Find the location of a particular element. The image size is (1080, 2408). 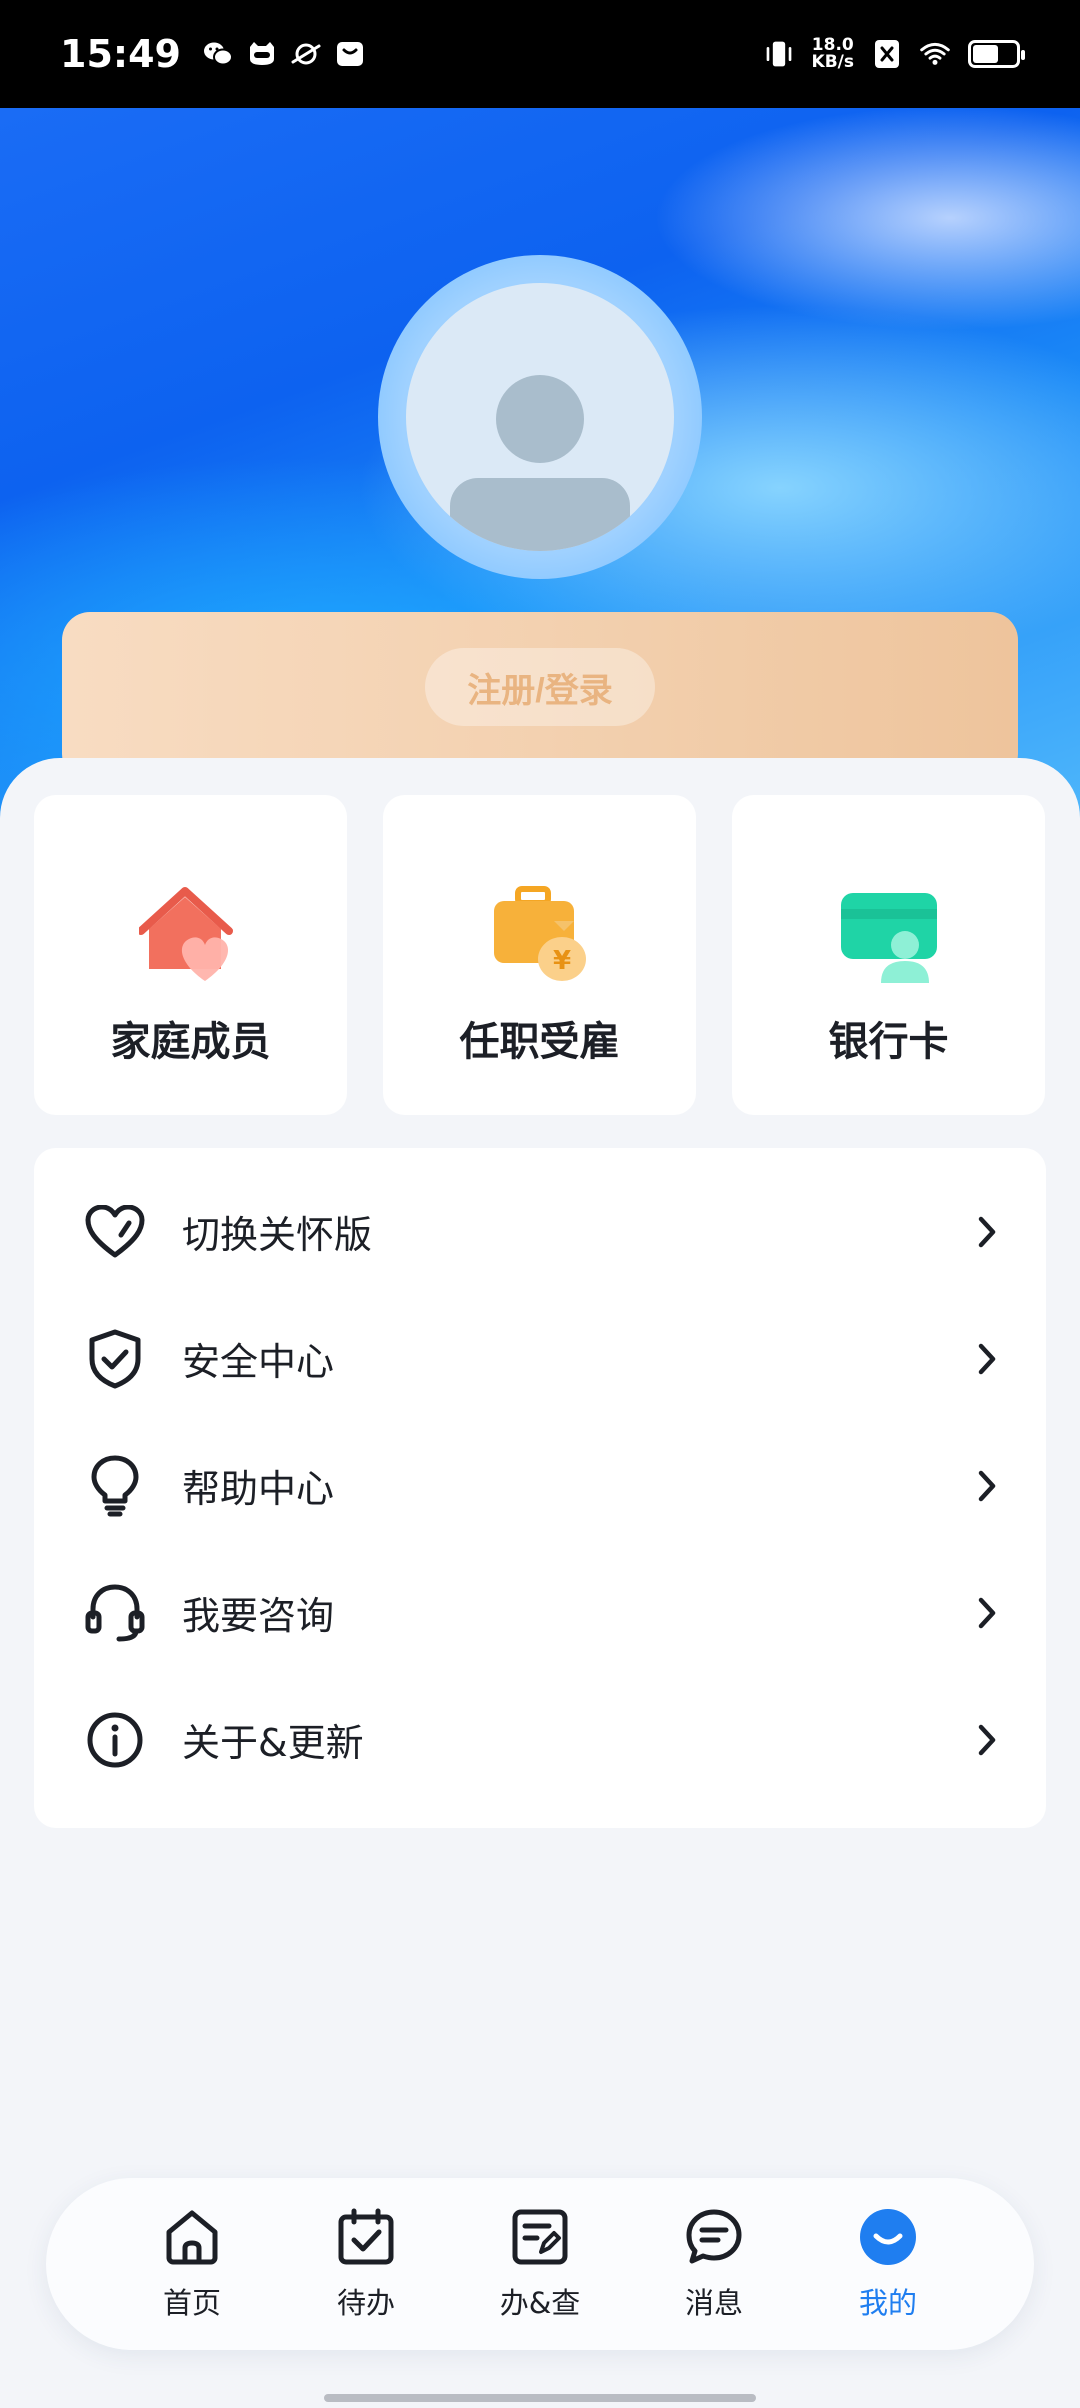

nav-mine: 我的 is located at coordinates (888, 2264).